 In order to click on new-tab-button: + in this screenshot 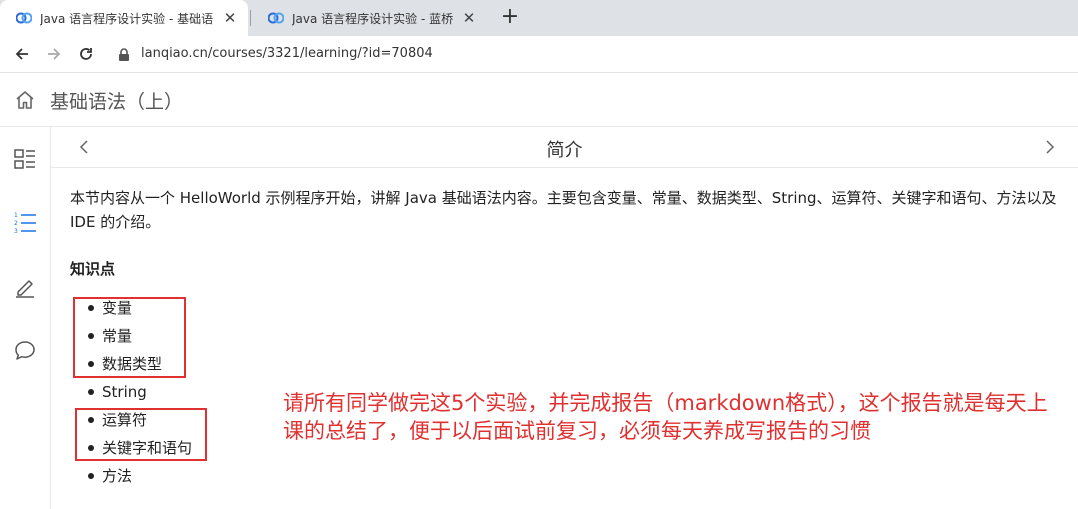, I will do `click(510, 18)`.